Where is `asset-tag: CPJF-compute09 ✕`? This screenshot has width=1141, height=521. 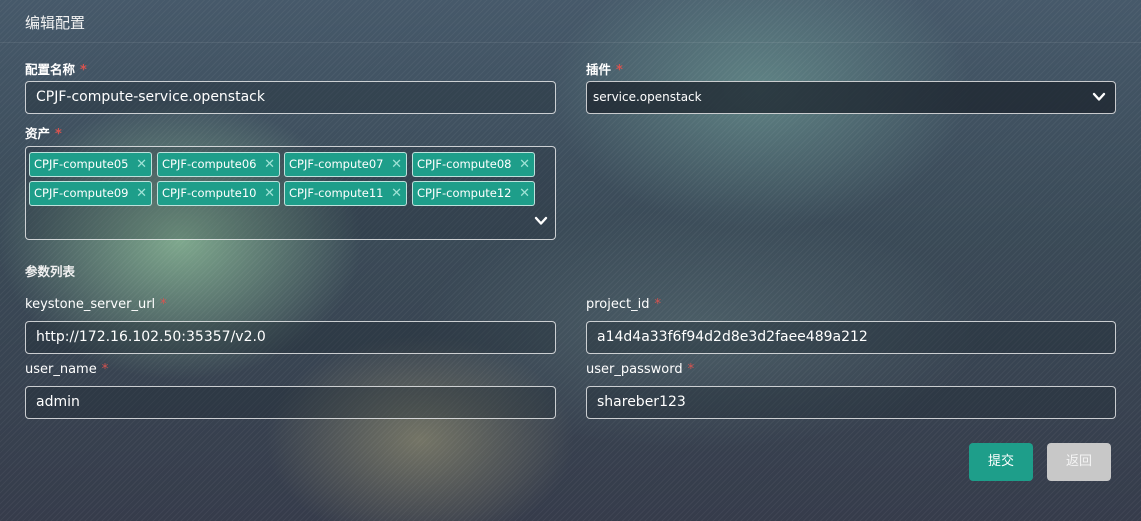 asset-tag: CPJF-compute09 ✕ is located at coordinates (90, 193).